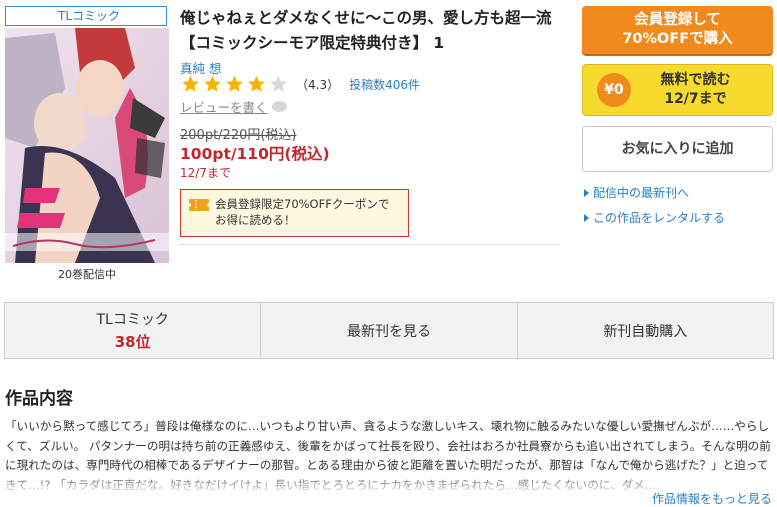 This screenshot has width=777, height=507. Describe the element at coordinates (302, 212) in the screenshot. I see `coupon-text: 会員登録限定70%OFFクーポンで お得に読める！` at that location.